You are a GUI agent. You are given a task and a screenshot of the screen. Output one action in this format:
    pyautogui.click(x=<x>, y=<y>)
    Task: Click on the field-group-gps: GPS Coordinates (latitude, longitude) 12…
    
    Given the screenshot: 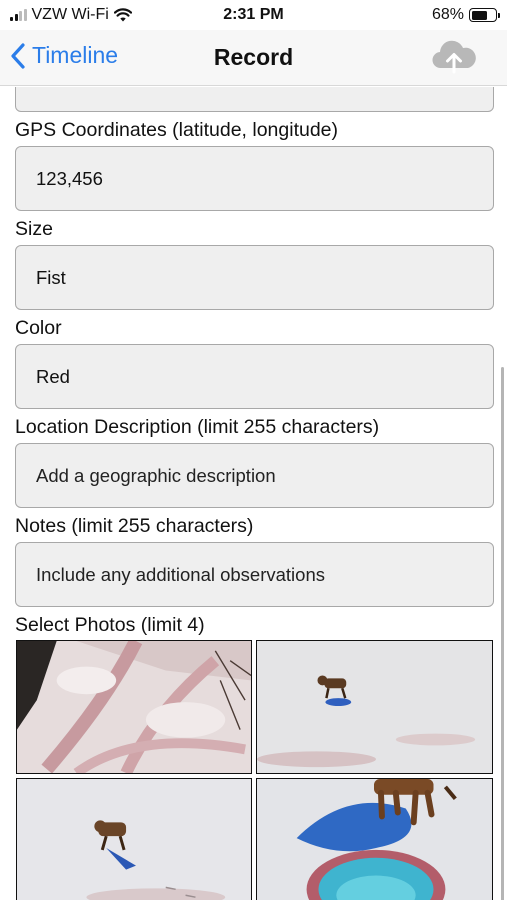 What is the action you would take?
    pyautogui.click(x=253, y=164)
    